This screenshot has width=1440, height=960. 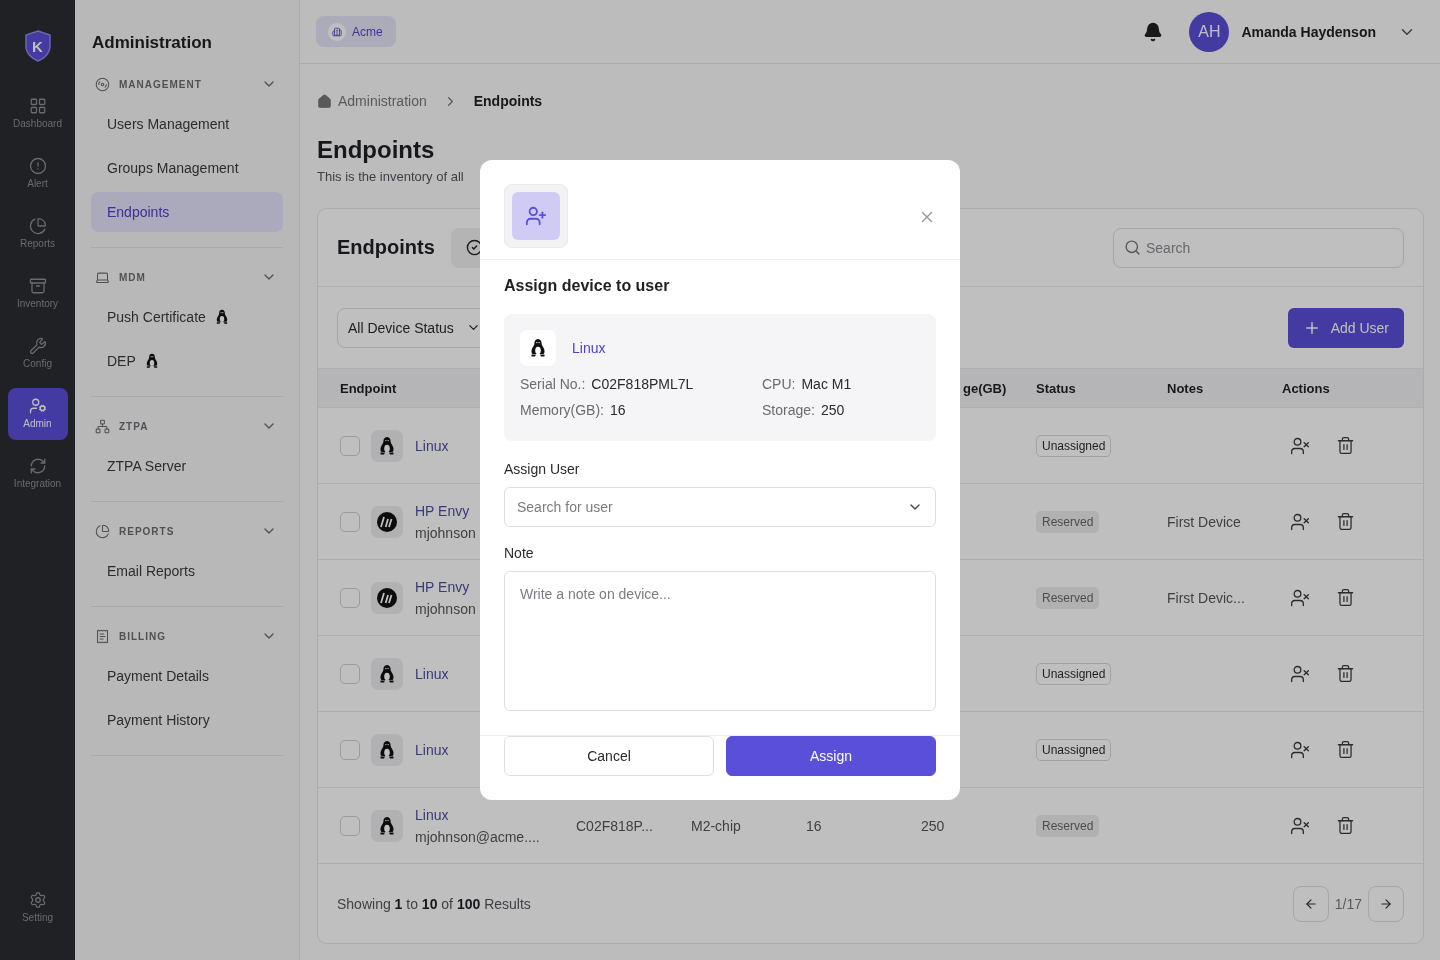 What do you see at coordinates (985, 388) in the screenshot?
I see `column-header: ge(GB)` at bounding box center [985, 388].